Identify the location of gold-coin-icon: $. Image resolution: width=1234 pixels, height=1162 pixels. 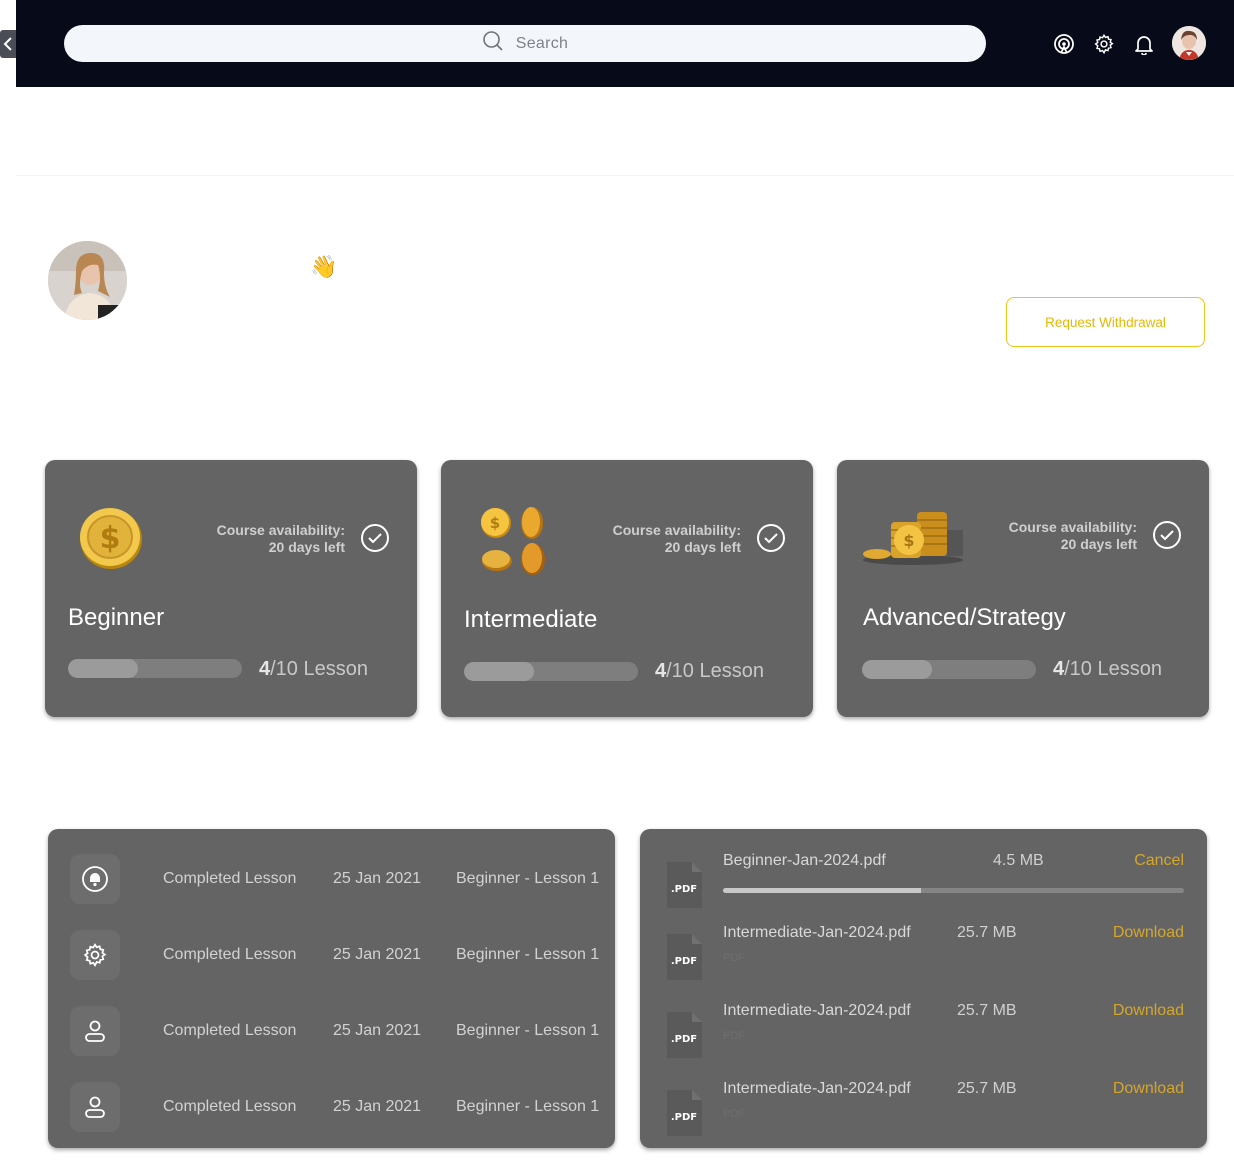
(111, 540).